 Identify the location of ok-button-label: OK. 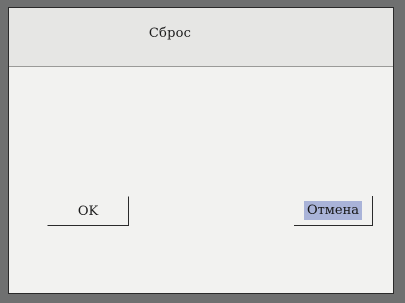
(88, 211).